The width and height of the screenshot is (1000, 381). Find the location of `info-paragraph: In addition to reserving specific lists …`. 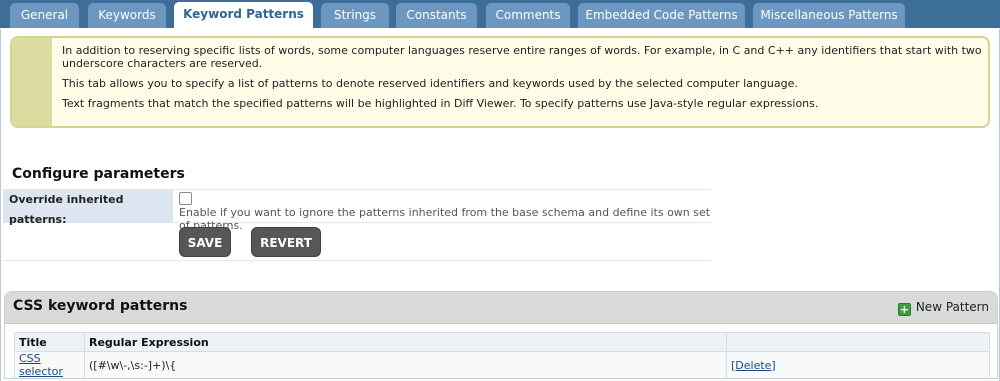

info-paragraph: In addition to reserving specific lists … is located at coordinates (522, 57).